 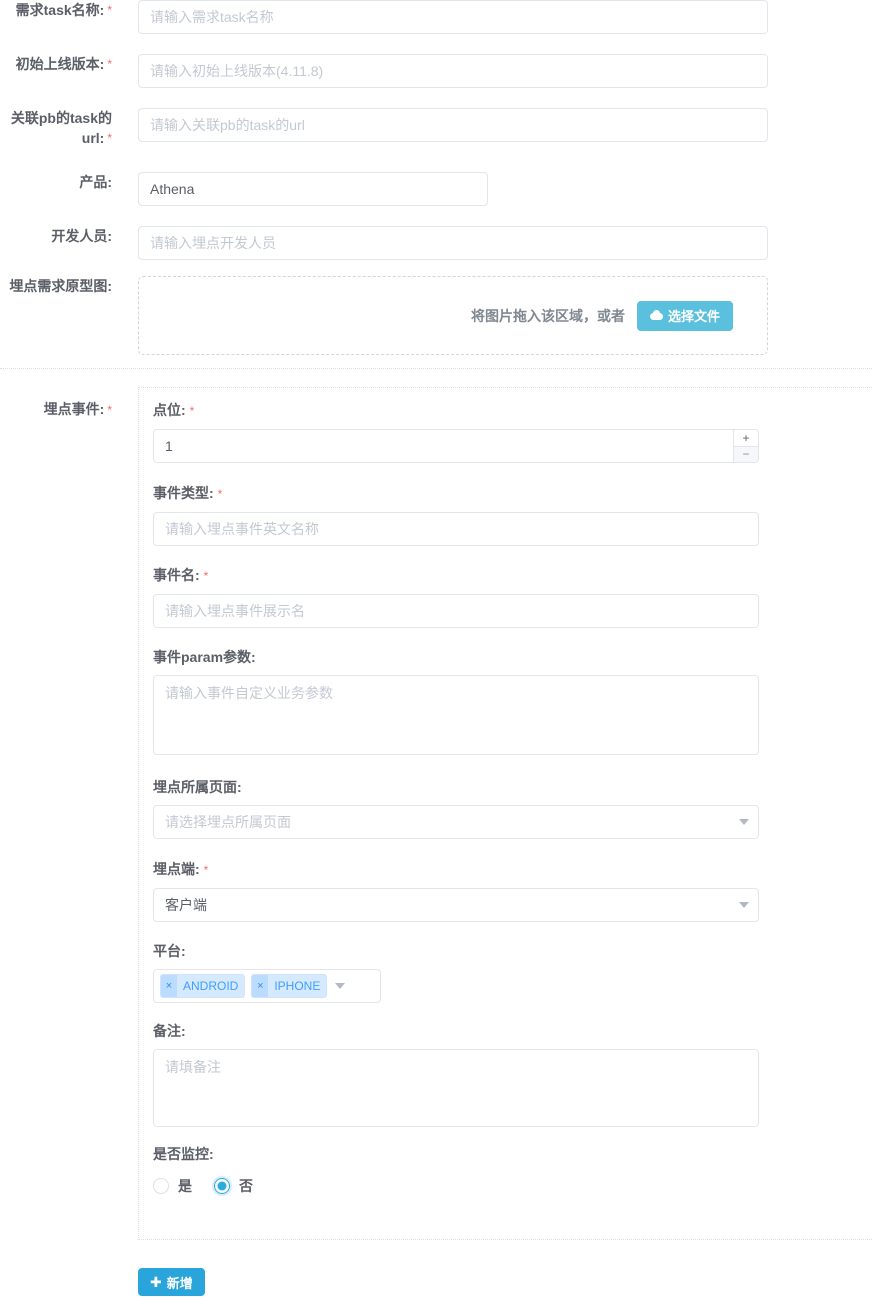 I want to click on monitor-radio-yes: 是, so click(x=172, y=1186).